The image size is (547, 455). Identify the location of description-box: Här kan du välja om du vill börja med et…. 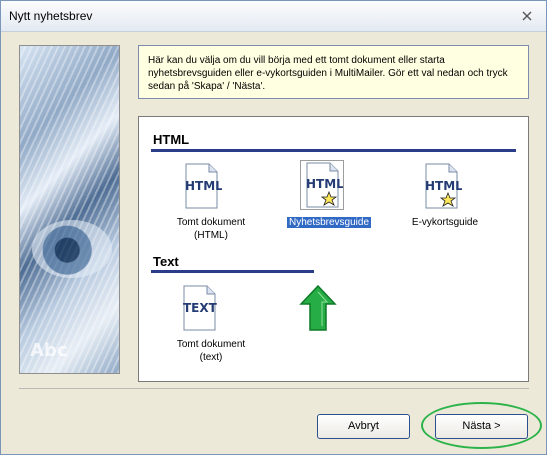
(333, 72).